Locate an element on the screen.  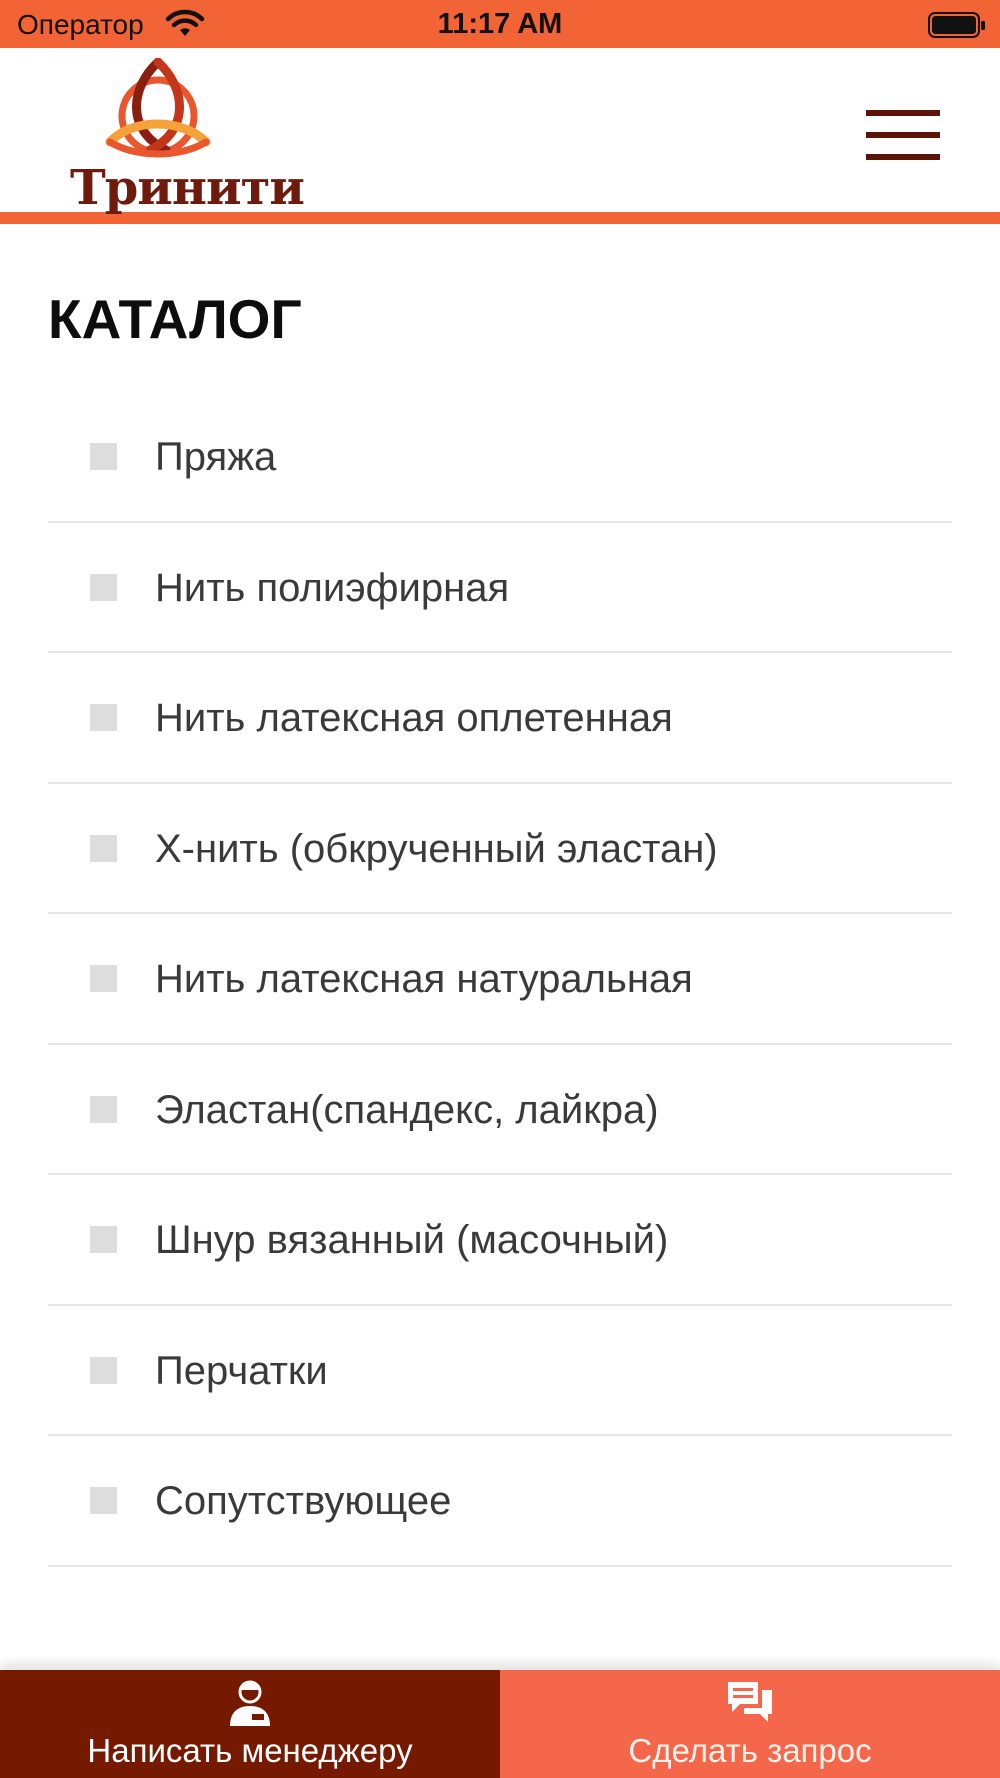
catalog-item-label: Х-нить (обкрученный эластан) is located at coordinates (436, 848).